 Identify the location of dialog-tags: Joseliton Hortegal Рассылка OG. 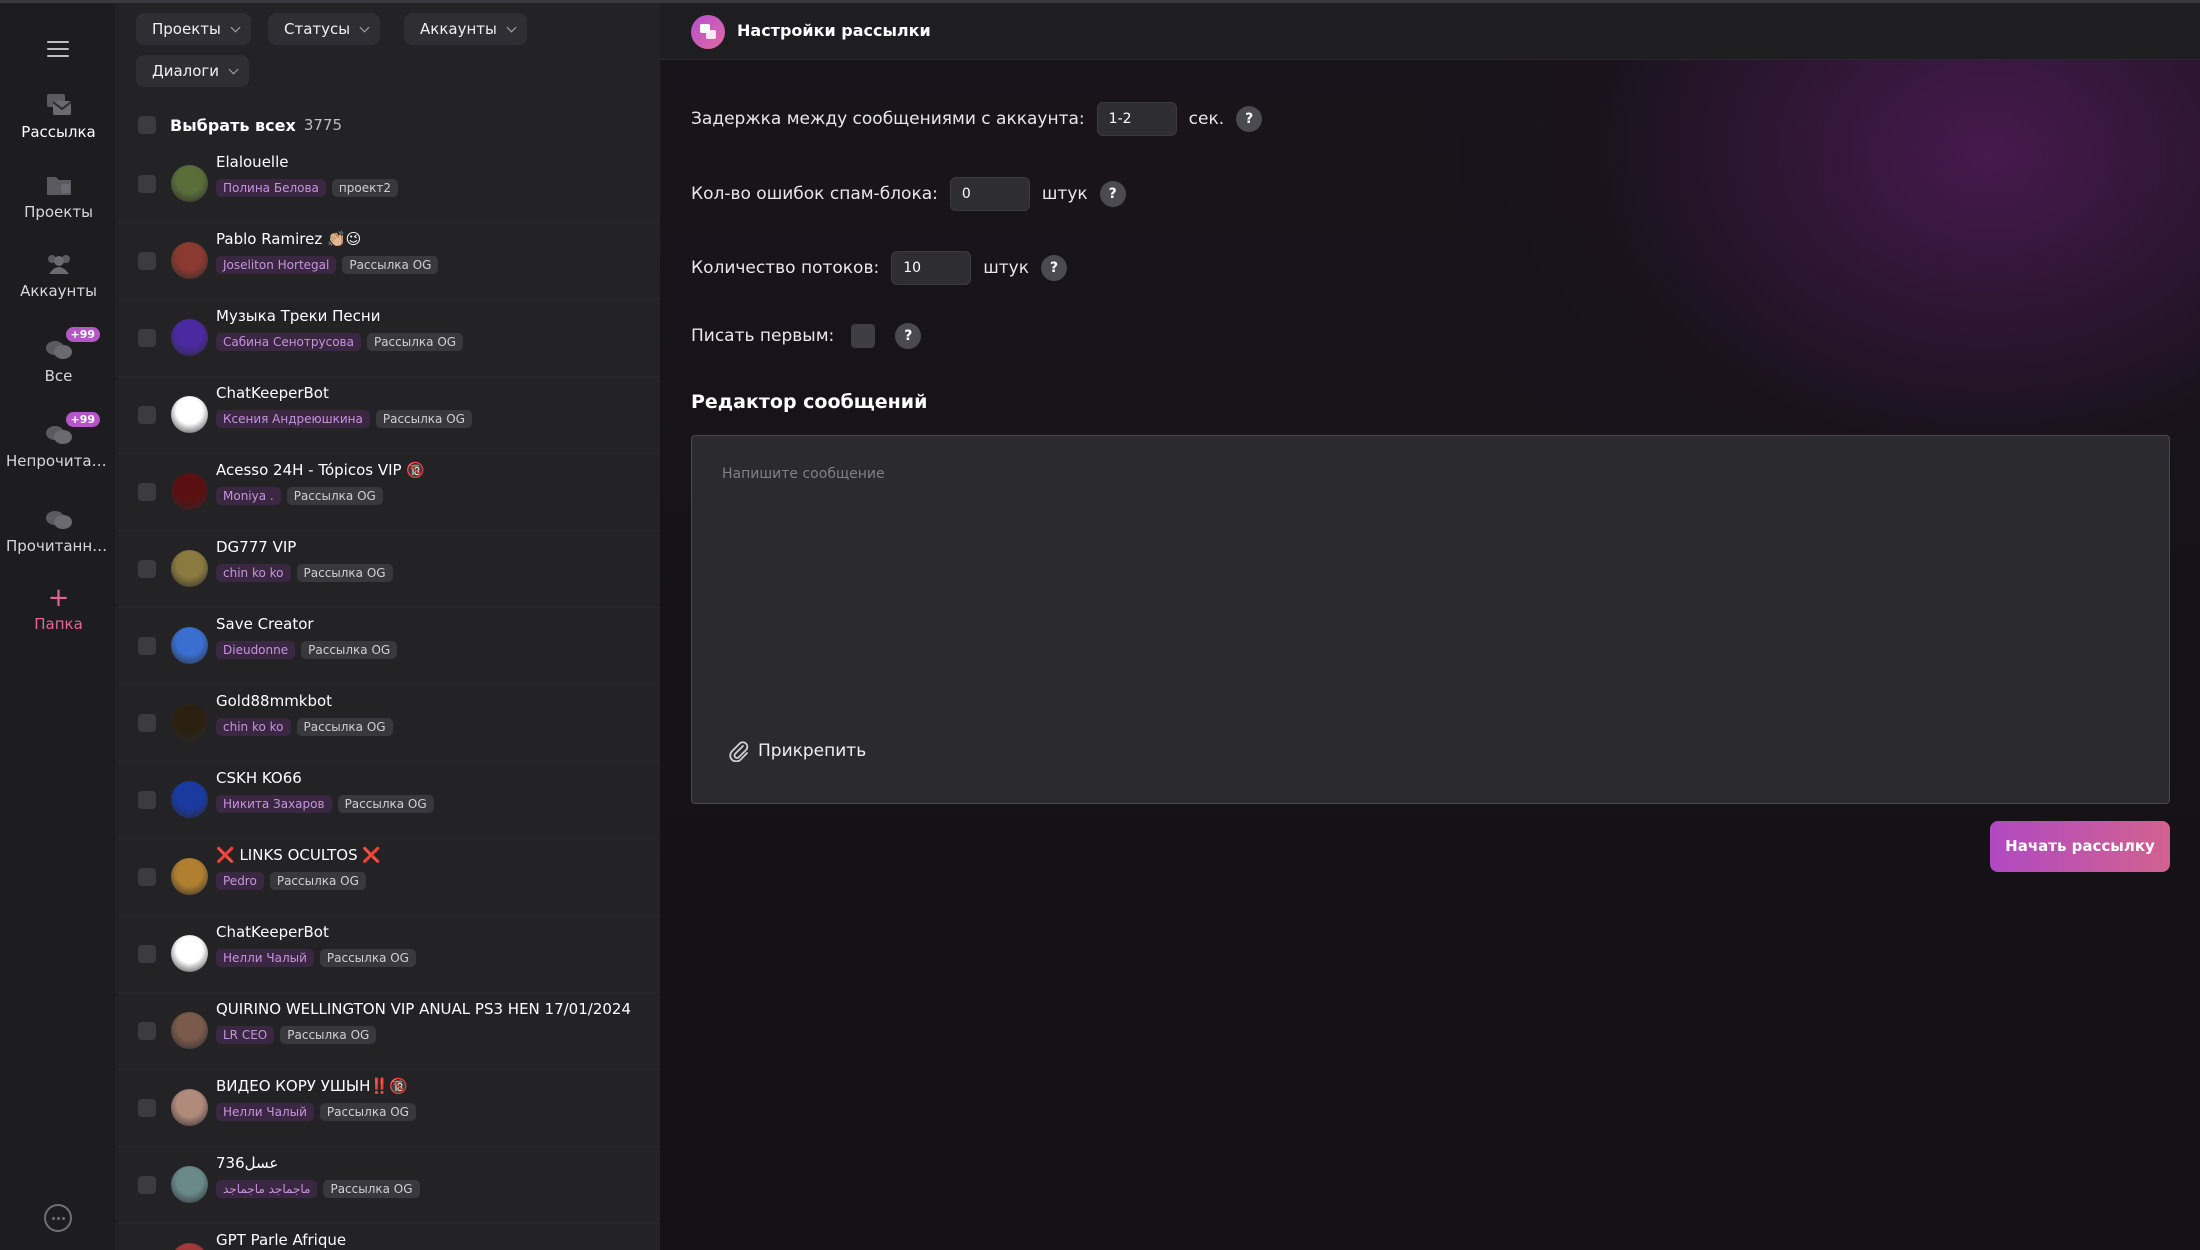
(327, 265).